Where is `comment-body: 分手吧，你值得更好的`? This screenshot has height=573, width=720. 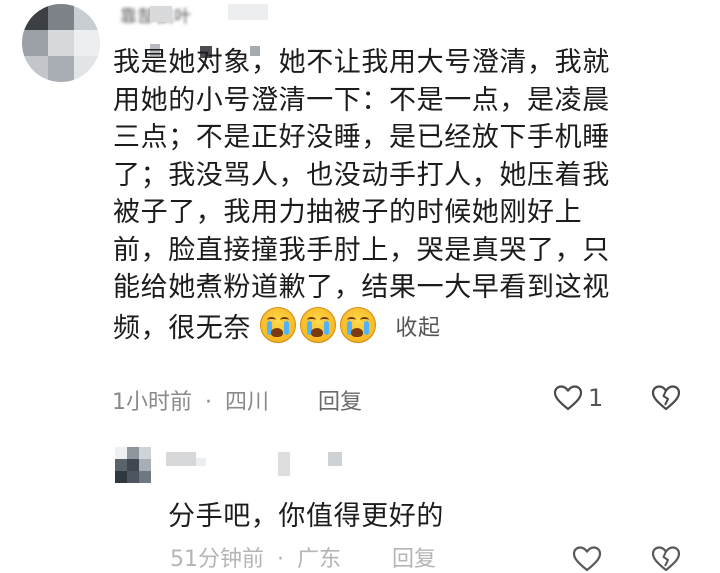
comment-body: 分手吧，你值得更好的 is located at coordinates (306, 516).